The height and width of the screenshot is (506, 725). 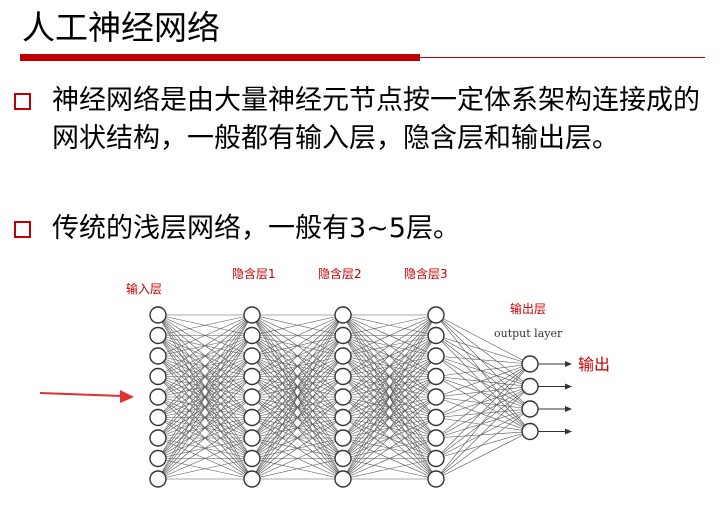 I want to click on pointer-arrow-shaft, so click(x=81, y=394).